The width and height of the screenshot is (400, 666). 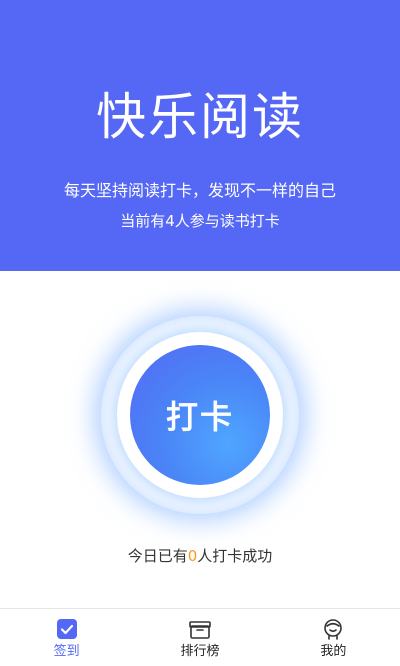 I want to click on checkbox-icon, so click(x=66, y=629).